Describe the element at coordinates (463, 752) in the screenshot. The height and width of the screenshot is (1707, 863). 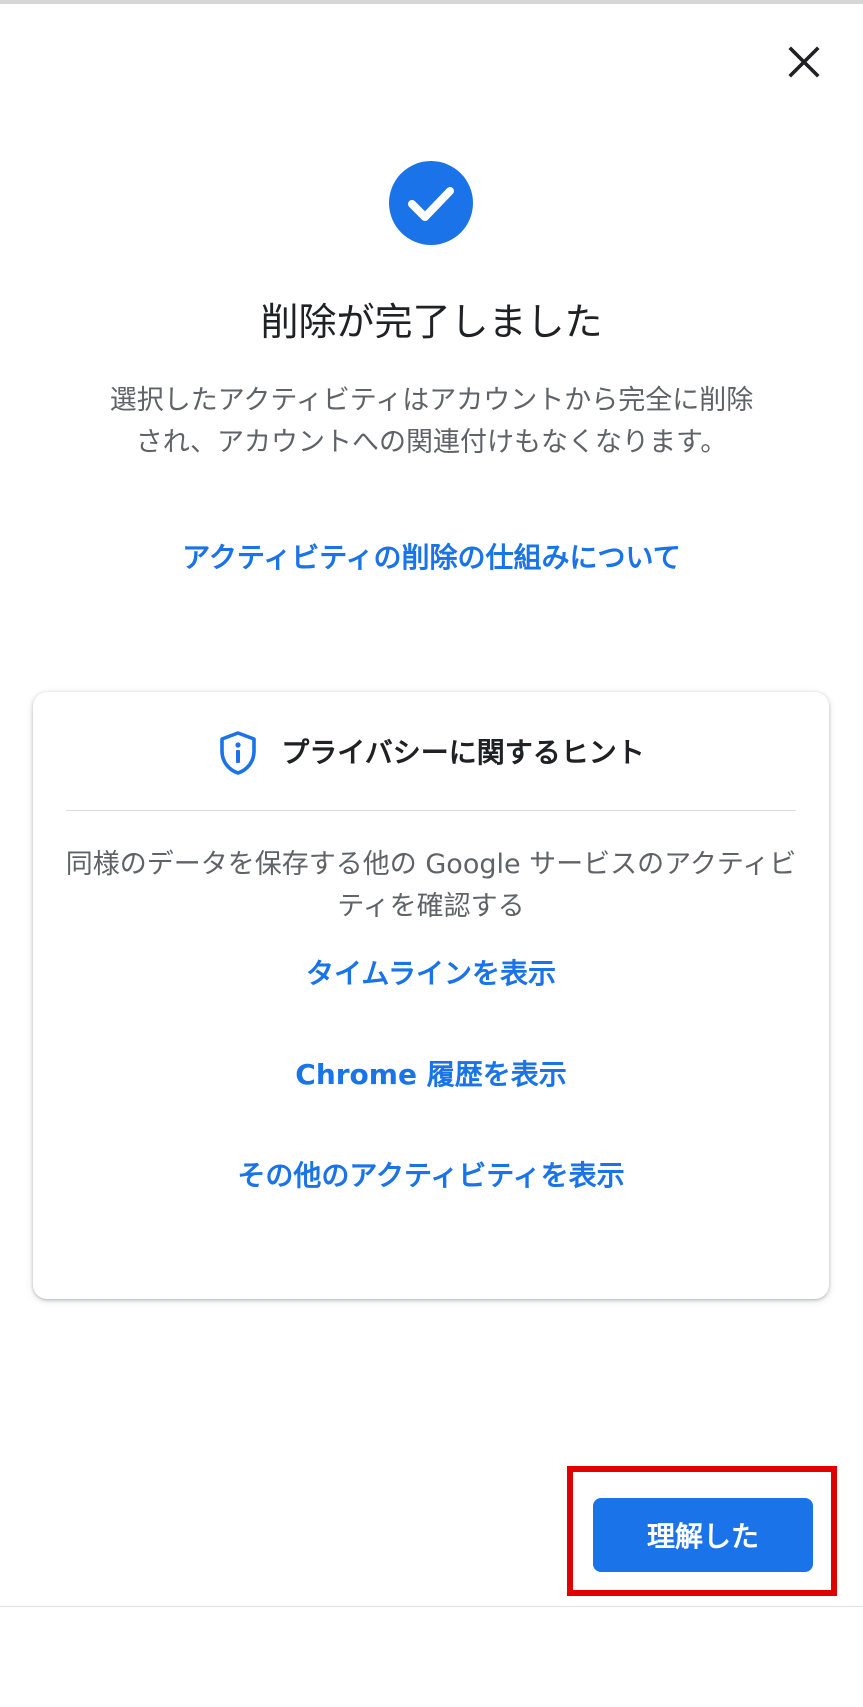
I see `privacy-tips-title: プライバシーに関するヒント` at that location.